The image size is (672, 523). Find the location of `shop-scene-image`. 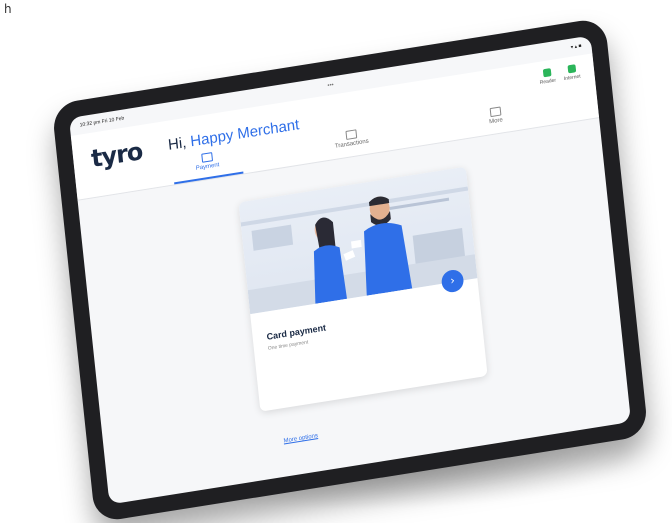

shop-scene-image is located at coordinates (359, 250).